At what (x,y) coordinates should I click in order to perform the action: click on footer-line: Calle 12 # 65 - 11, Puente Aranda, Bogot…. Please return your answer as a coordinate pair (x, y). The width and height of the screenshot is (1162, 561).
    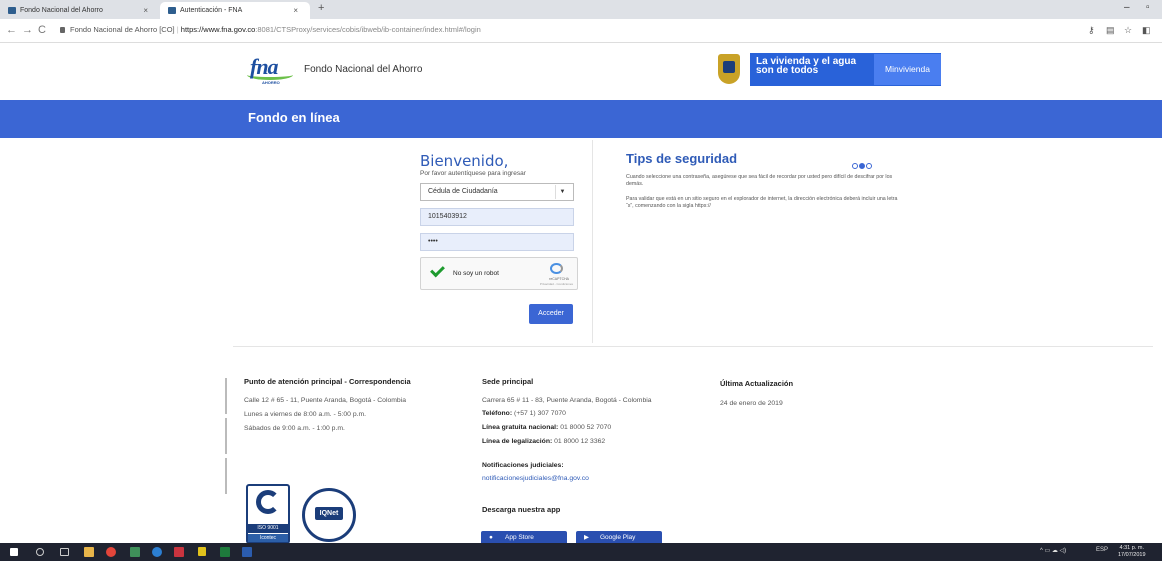
    Looking at the image, I should click on (325, 400).